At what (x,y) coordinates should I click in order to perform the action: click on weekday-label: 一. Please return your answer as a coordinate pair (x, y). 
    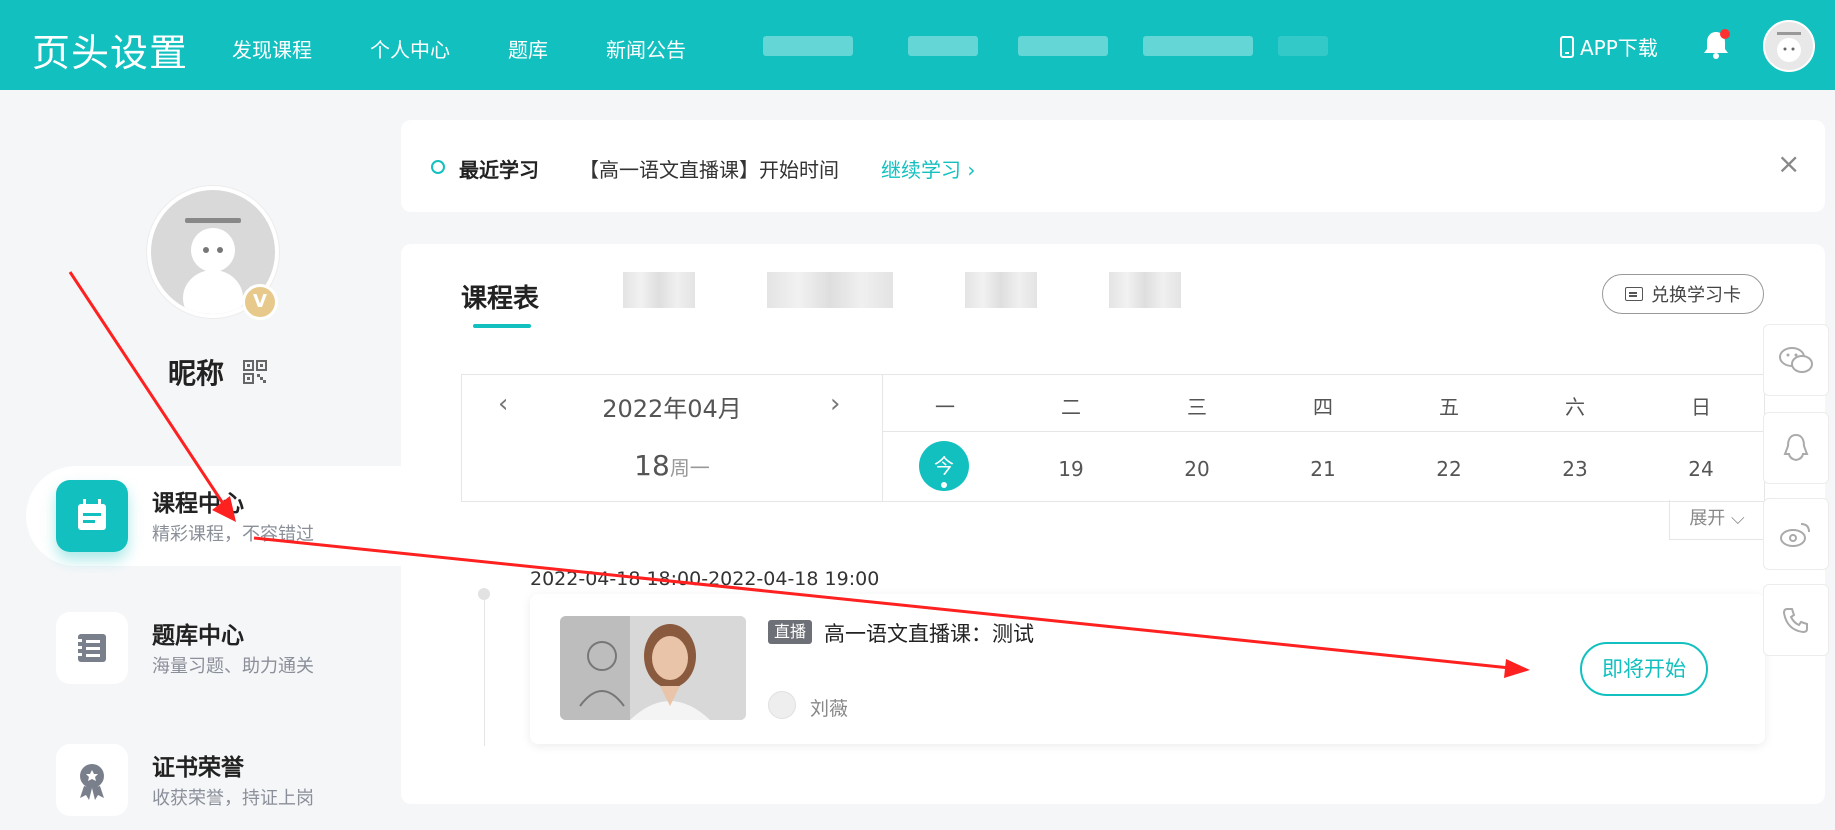
    Looking at the image, I should click on (945, 407).